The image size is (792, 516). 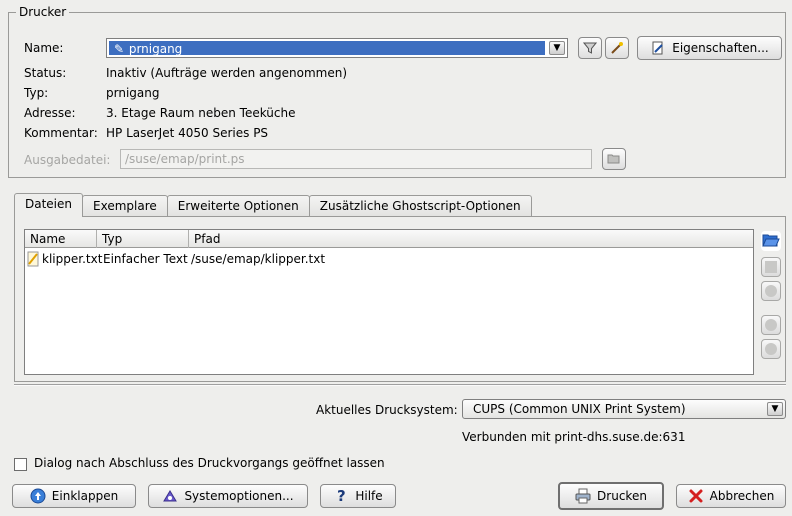 I want to click on properties-icon, so click(x=771, y=291).